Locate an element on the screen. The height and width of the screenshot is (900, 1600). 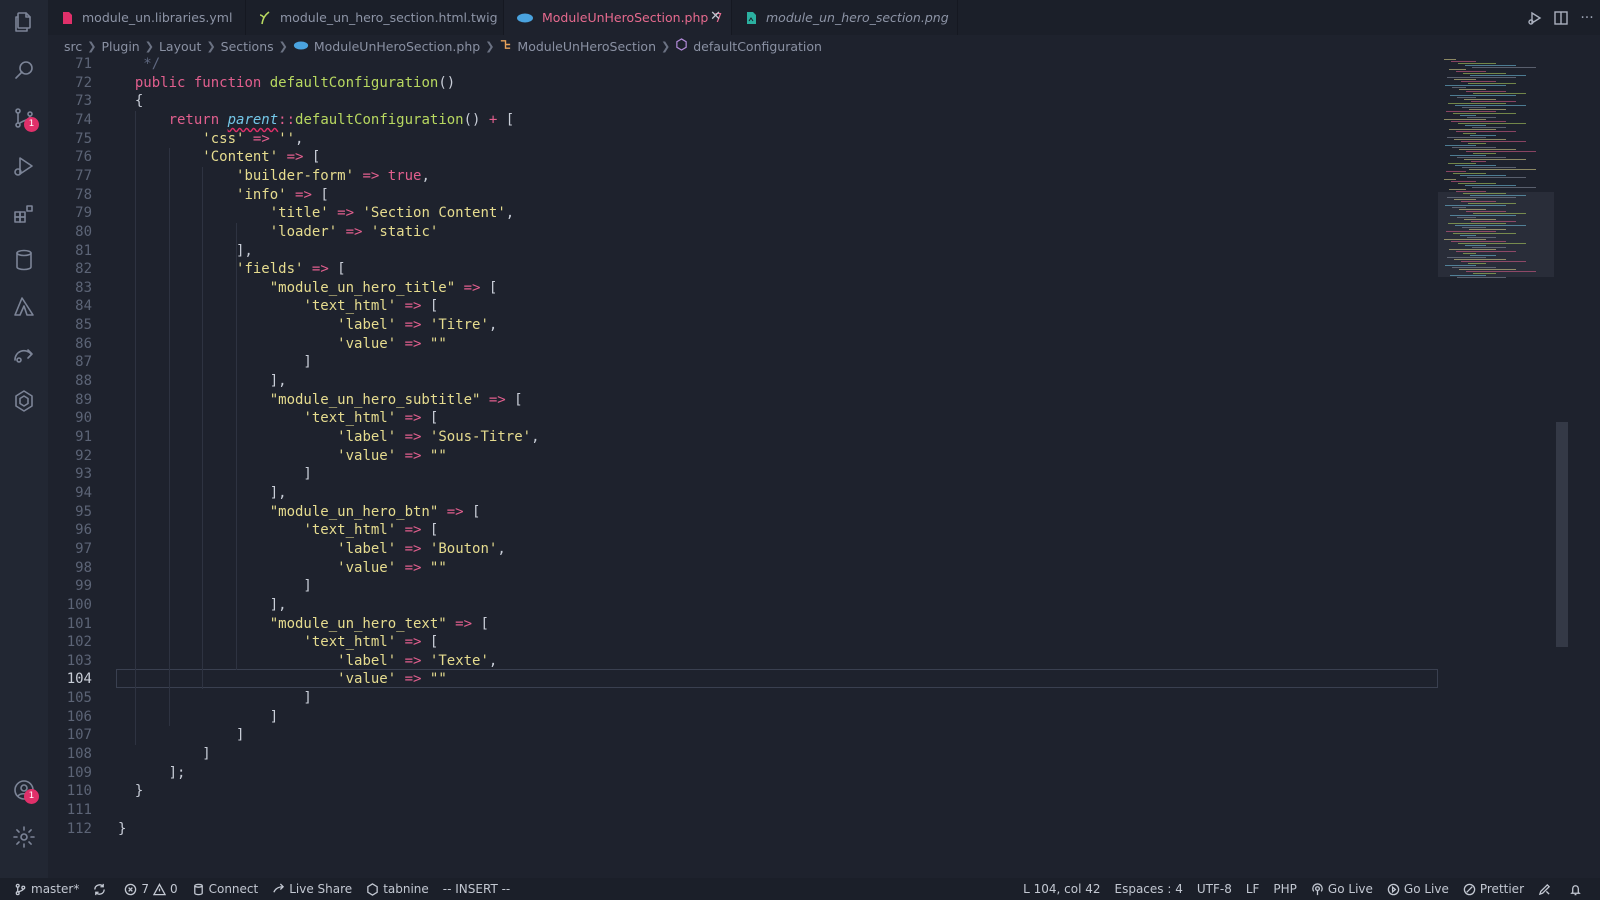
code-line: 111 is located at coordinates (743, 810).